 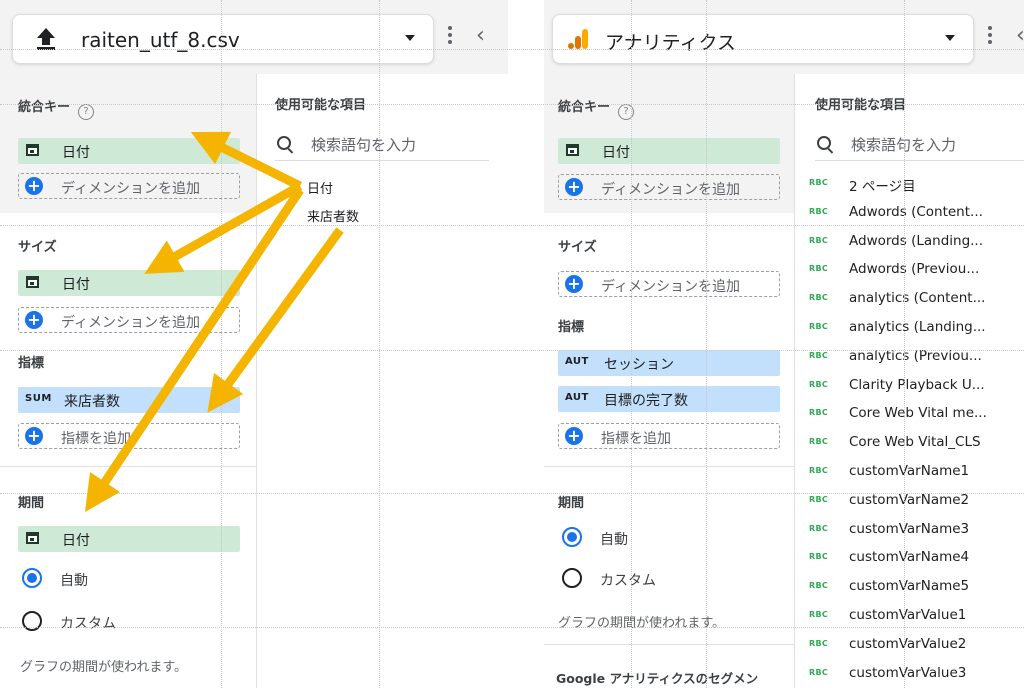 I want to click on annotation-arrows, so click(x=214, y=321).